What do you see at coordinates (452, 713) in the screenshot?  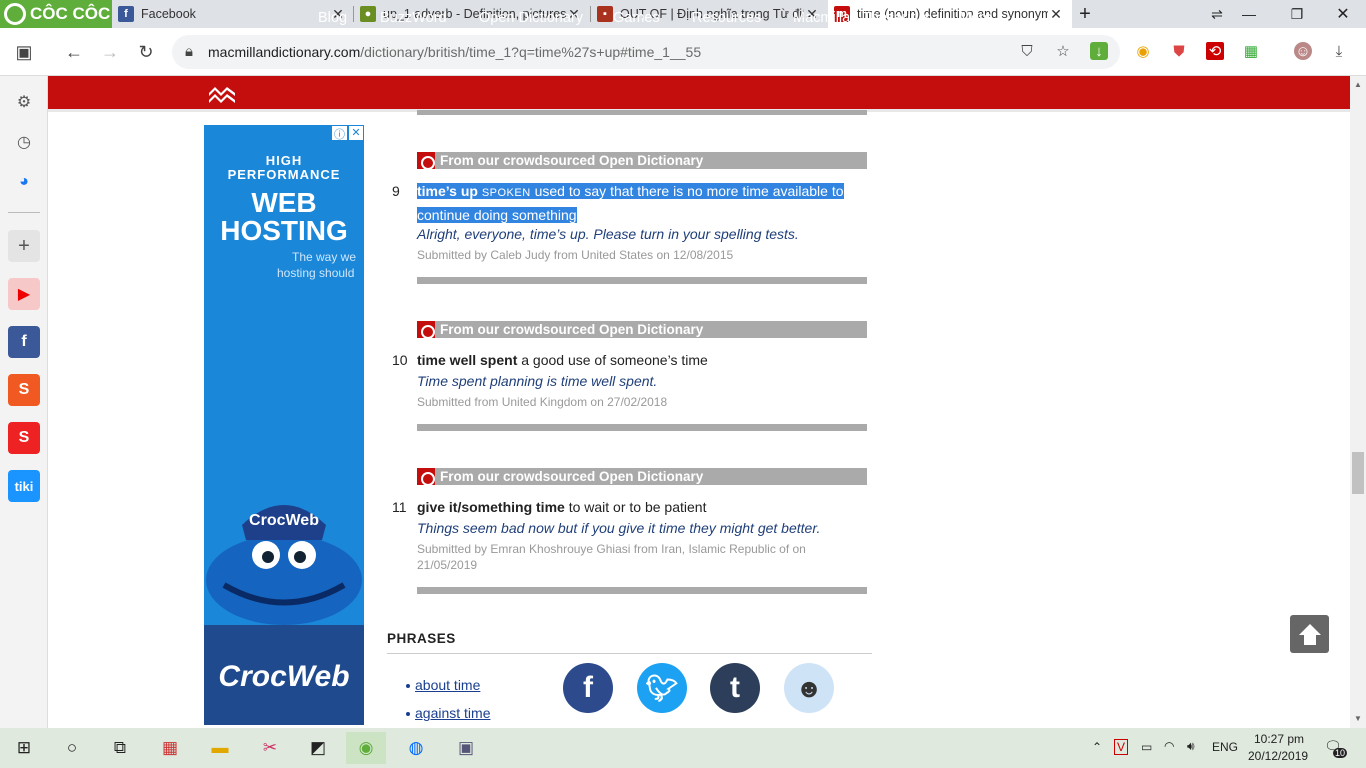 I see `phrase-link: against time` at bounding box center [452, 713].